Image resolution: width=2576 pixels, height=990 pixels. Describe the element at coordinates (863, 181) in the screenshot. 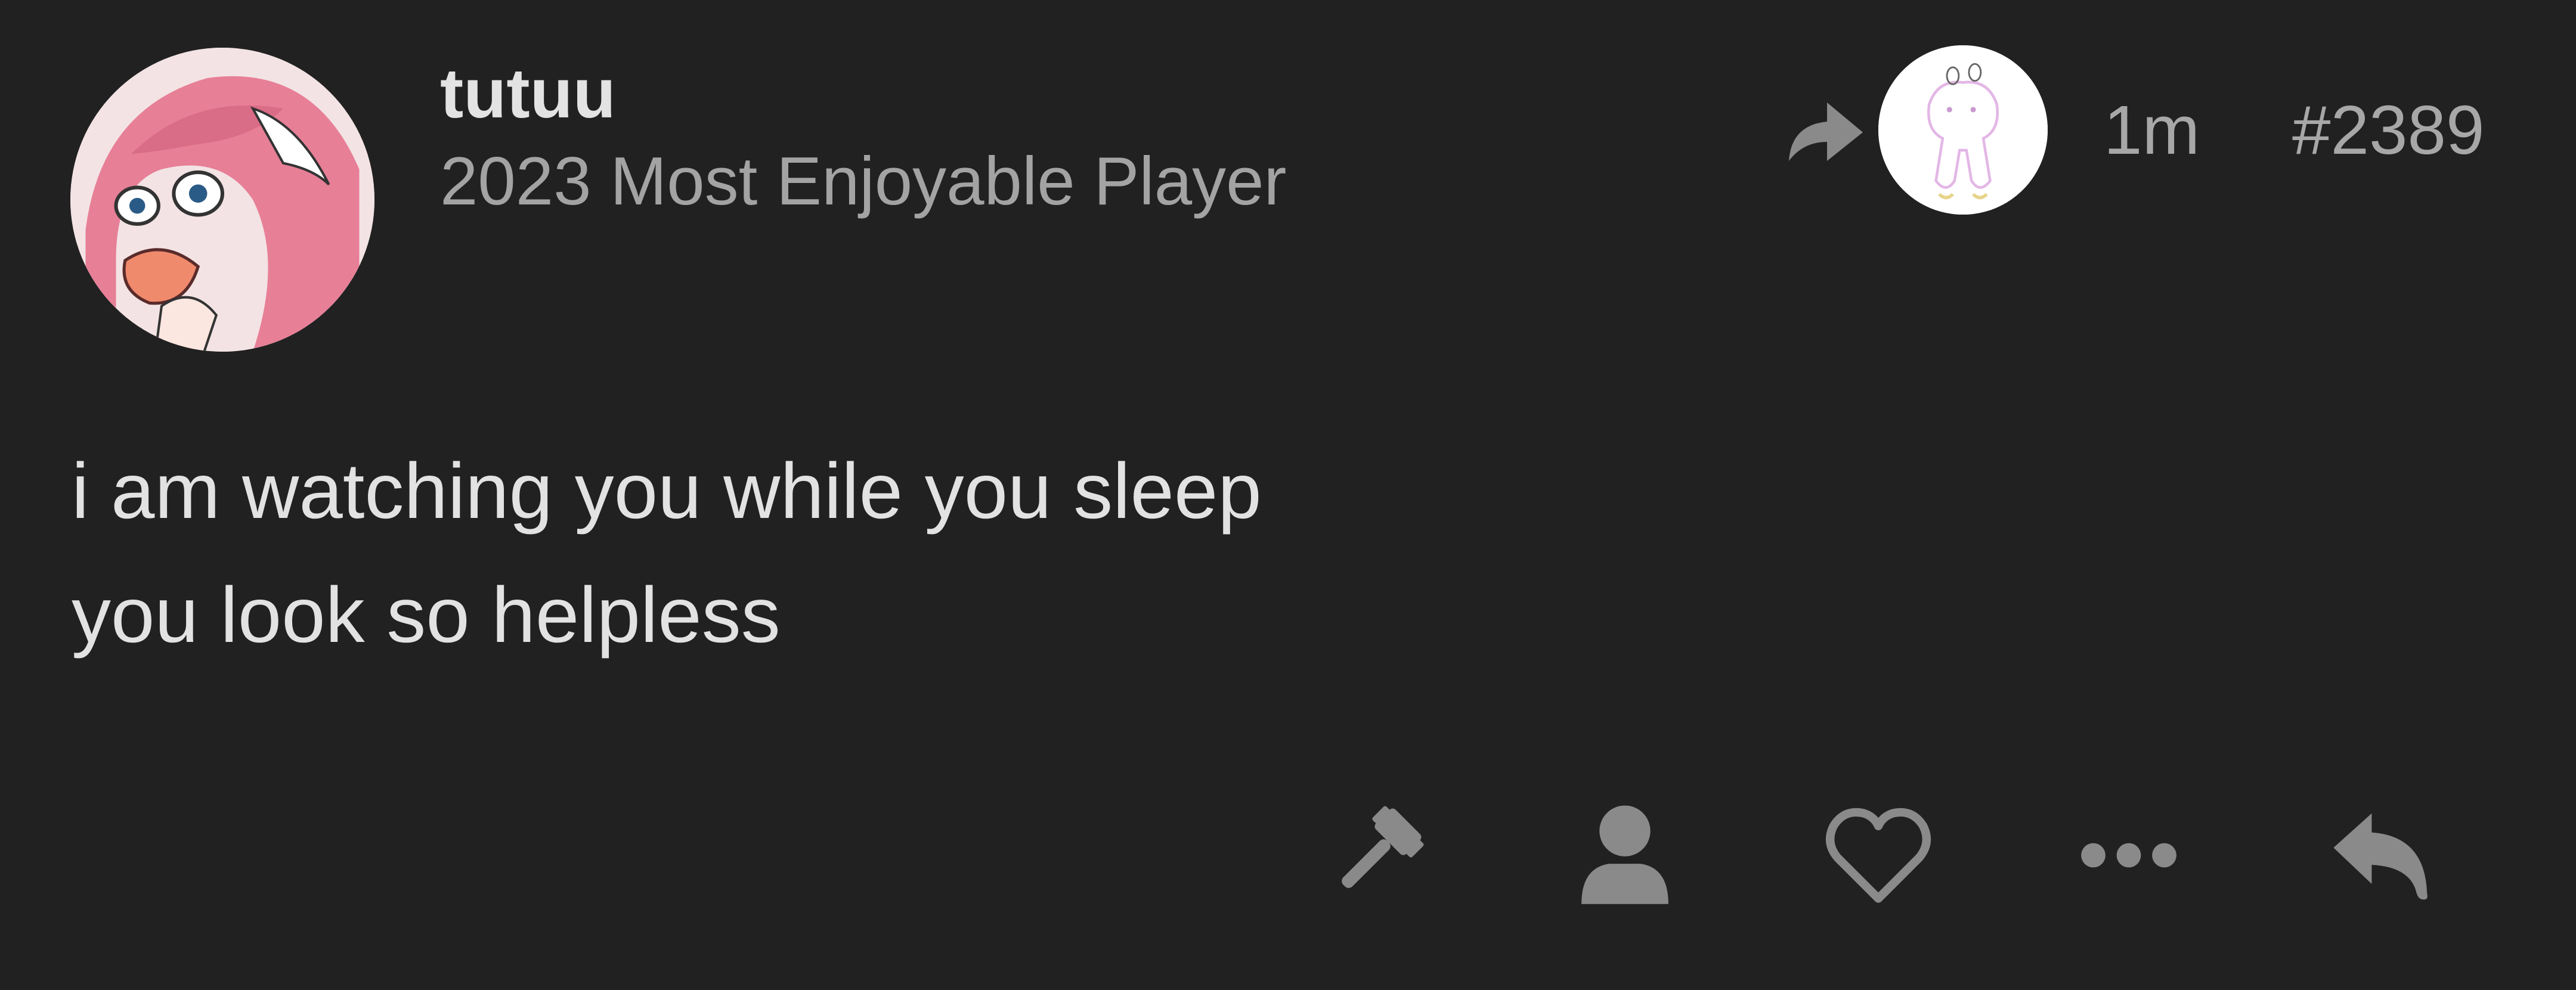

I see `author-title: 2023 Most Enjoyable Player` at that location.